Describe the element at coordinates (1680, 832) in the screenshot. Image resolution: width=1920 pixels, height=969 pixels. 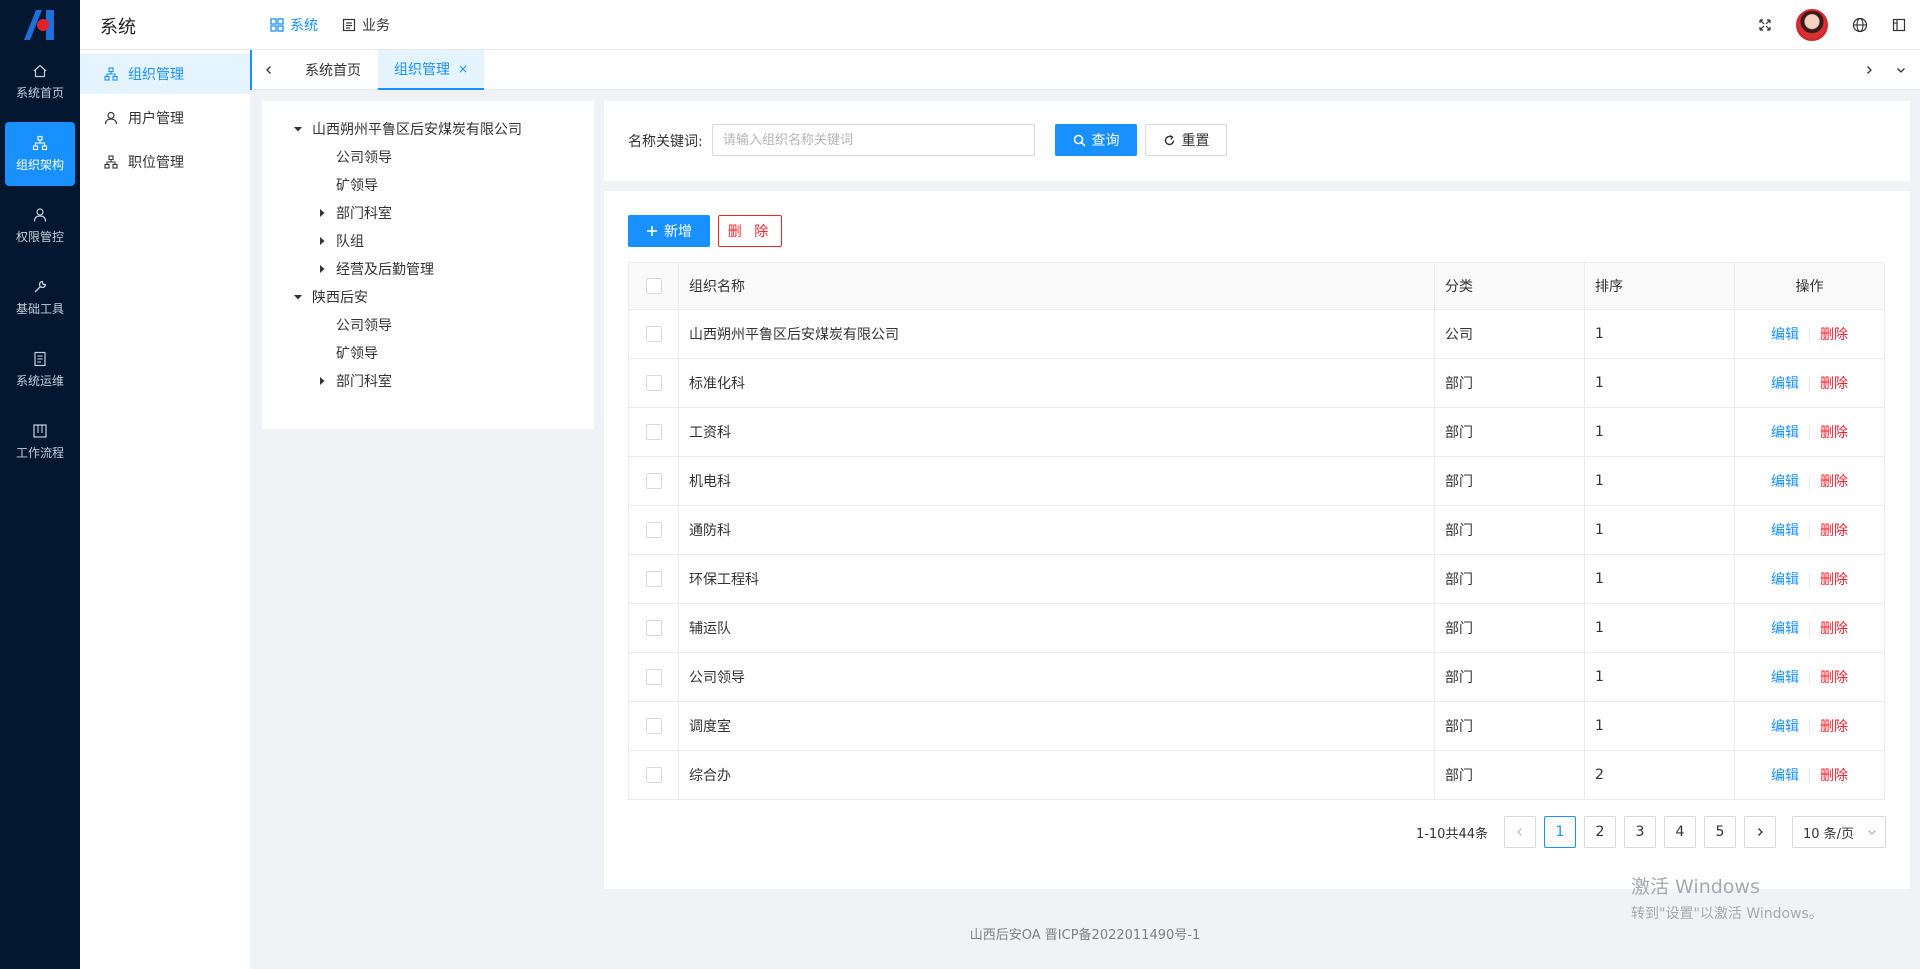
I see `page-button-4: 4` at that location.